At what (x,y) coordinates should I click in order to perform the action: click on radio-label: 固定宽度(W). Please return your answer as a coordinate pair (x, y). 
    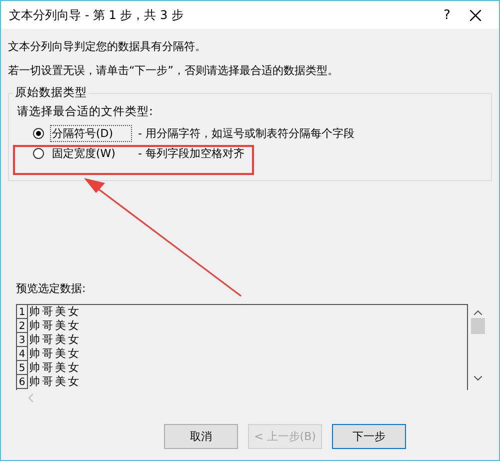
    Looking at the image, I should click on (91, 153).